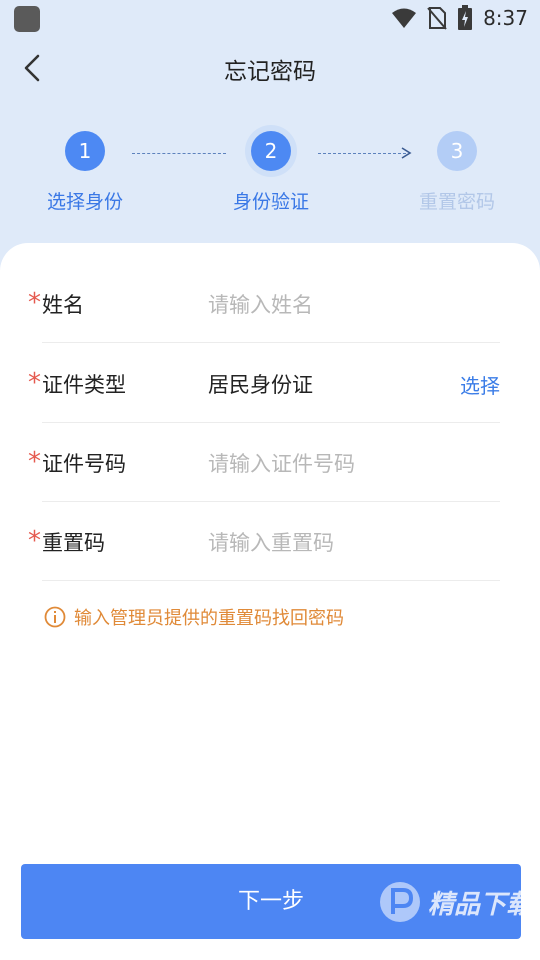  I want to click on page-title: 忘记密码, so click(270, 72).